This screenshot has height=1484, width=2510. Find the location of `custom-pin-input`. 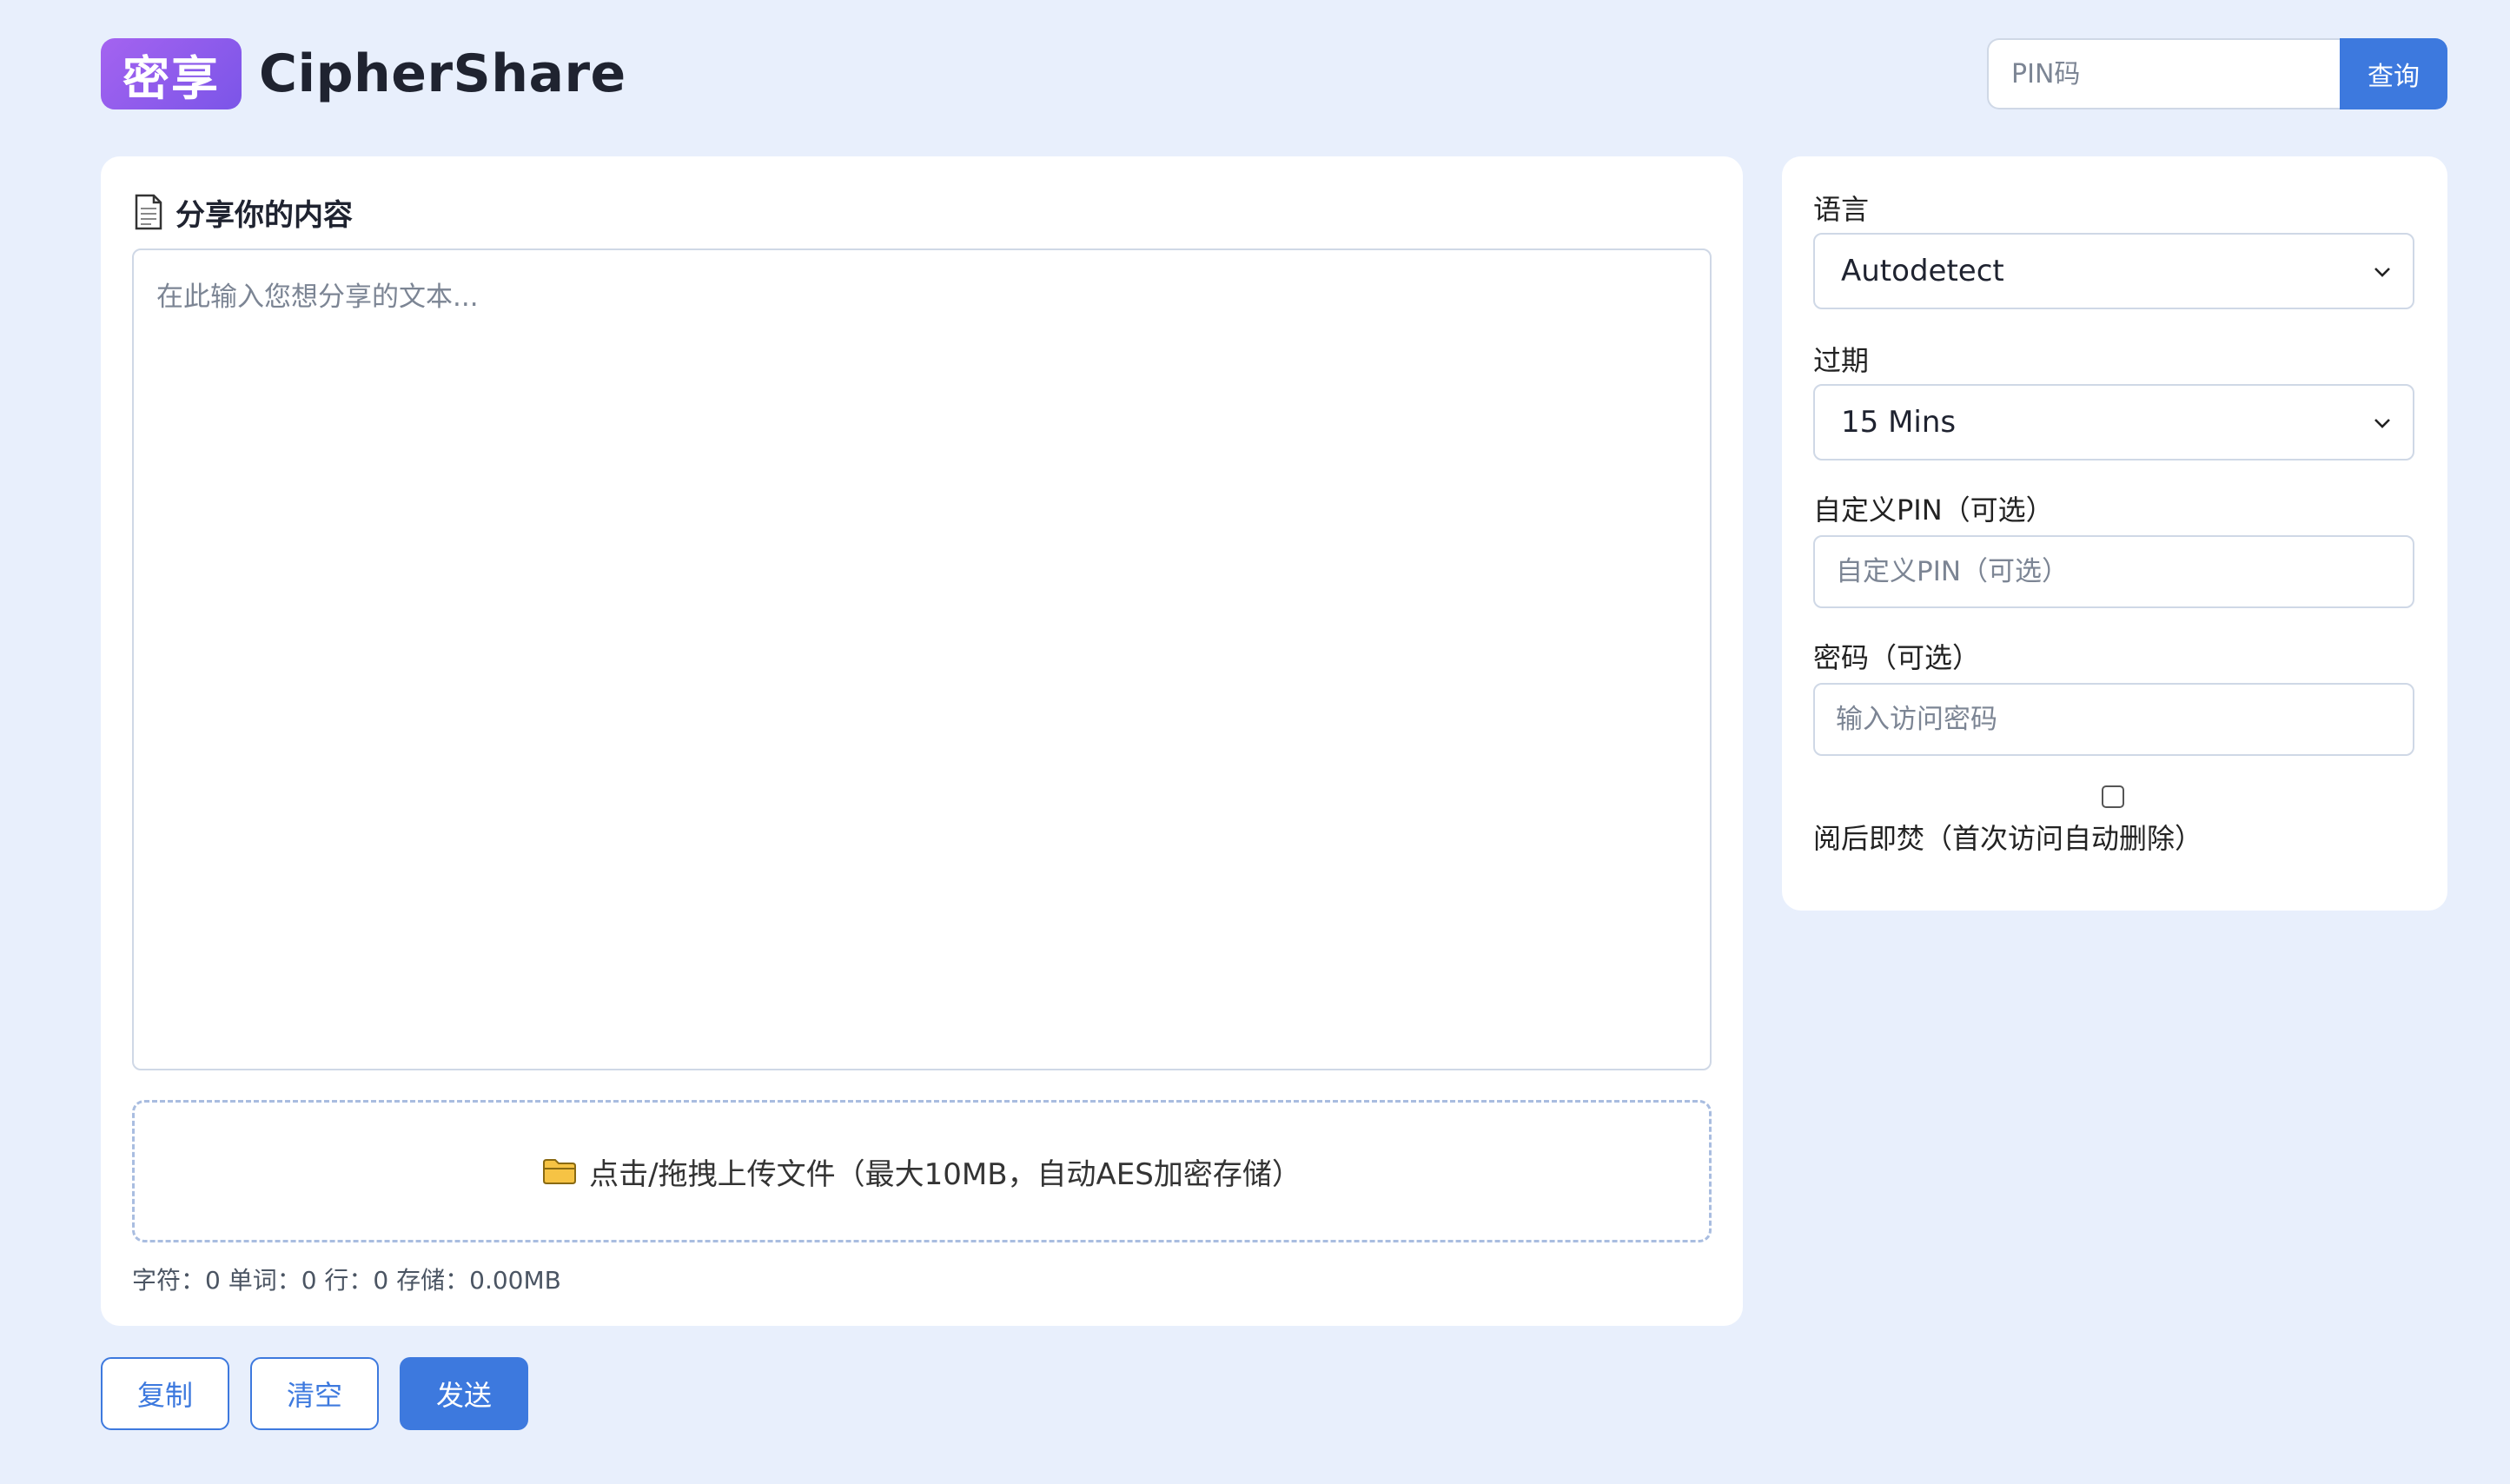

custom-pin-input is located at coordinates (2113, 571).